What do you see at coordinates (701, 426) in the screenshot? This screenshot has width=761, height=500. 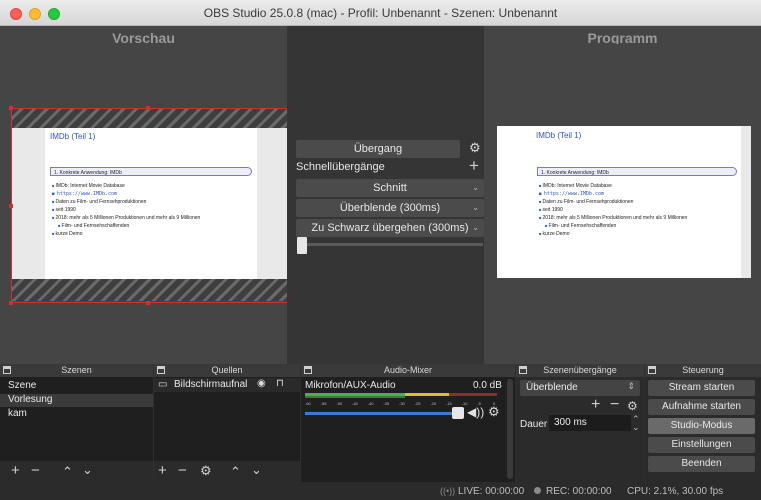 I see `studio-mode-button: Studio-Modus` at bounding box center [701, 426].